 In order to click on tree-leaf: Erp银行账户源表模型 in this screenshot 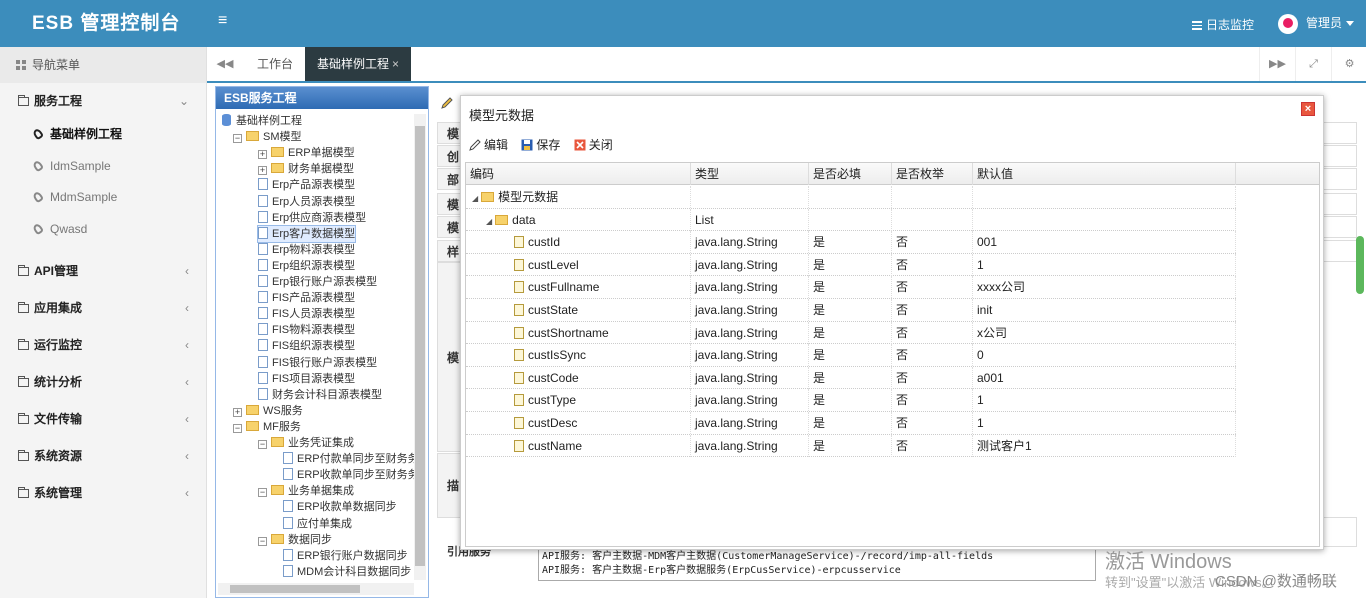, I will do `click(317, 282)`.